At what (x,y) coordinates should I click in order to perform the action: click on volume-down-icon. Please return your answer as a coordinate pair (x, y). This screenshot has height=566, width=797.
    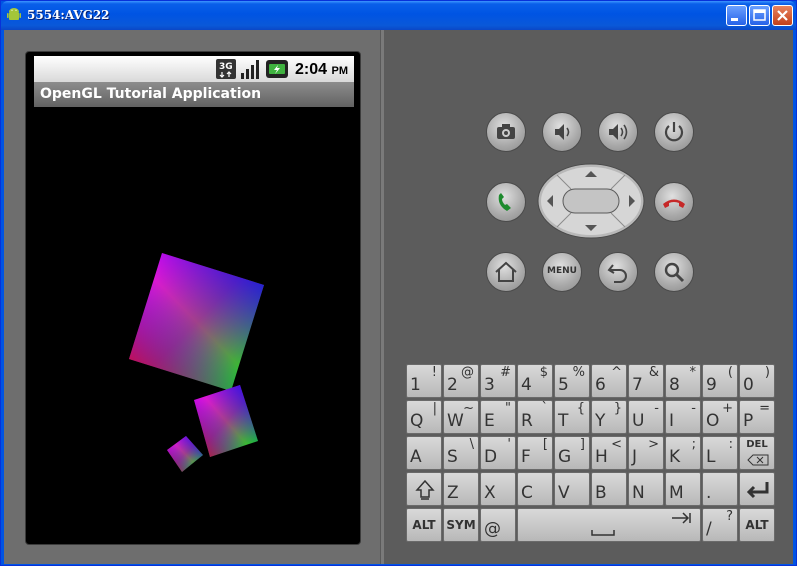
    Looking at the image, I should click on (562, 132).